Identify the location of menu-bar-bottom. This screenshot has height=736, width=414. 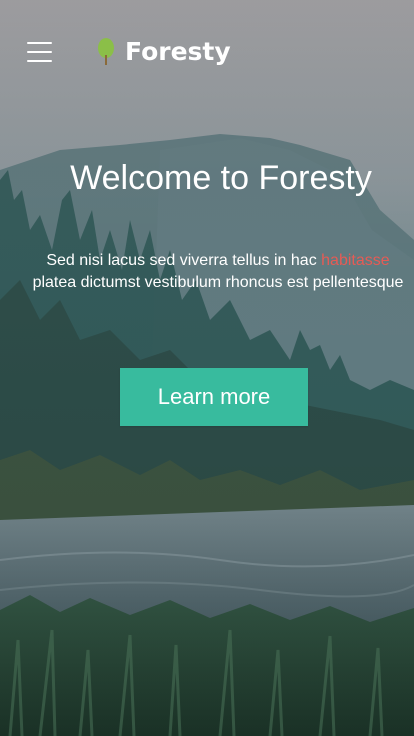
(39, 61).